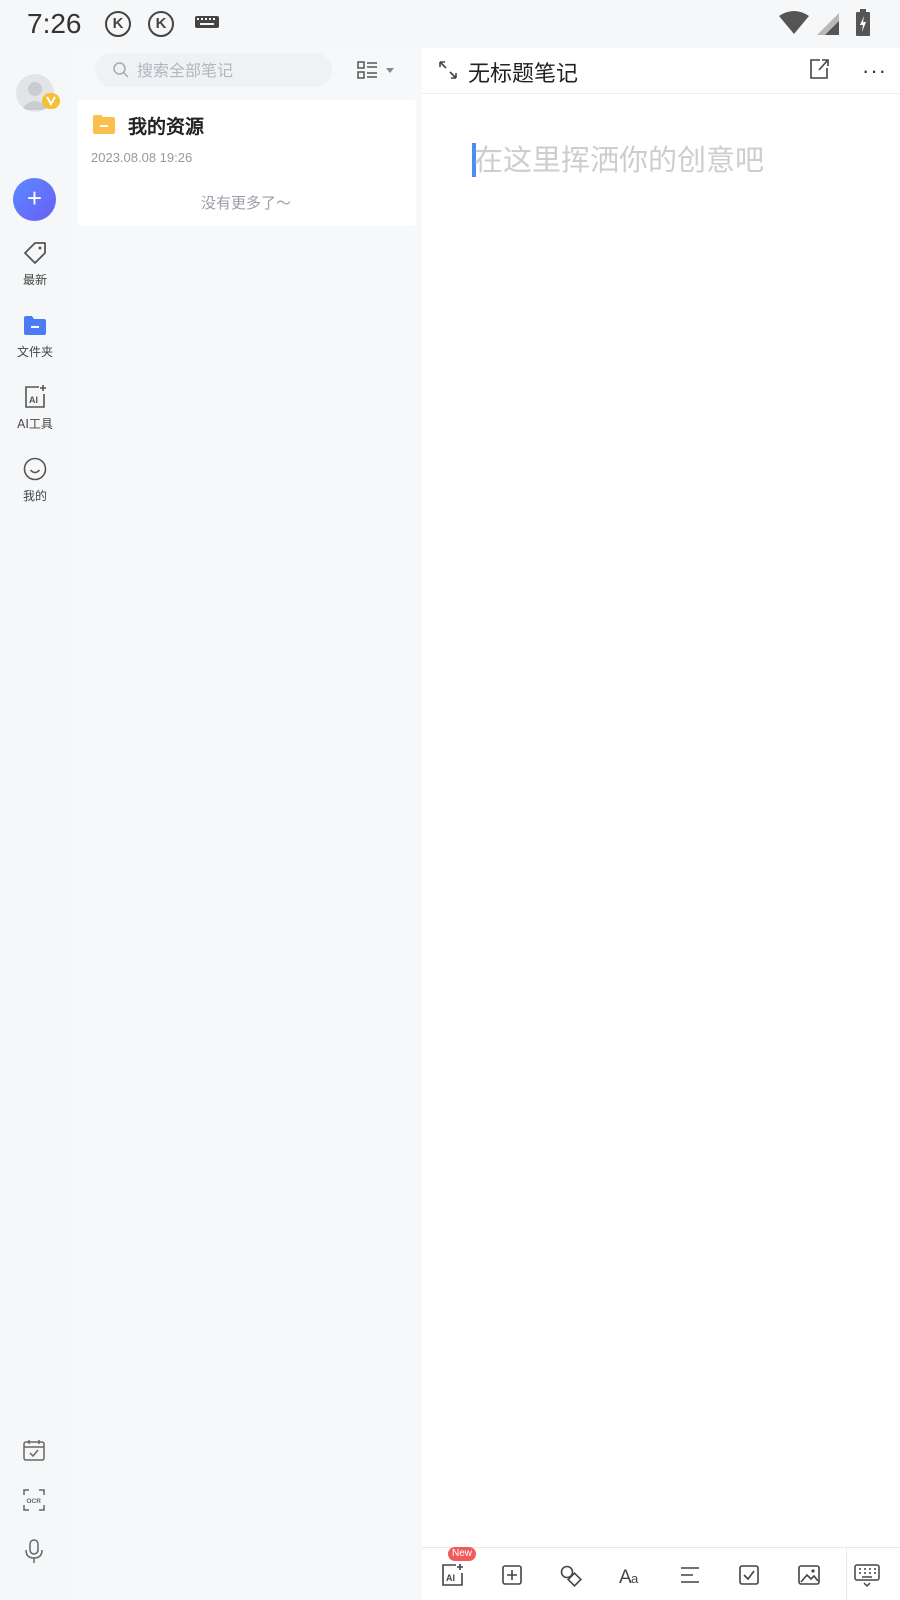  Describe the element at coordinates (749, 1575) in the screenshot. I see `checkbox-icon` at that location.